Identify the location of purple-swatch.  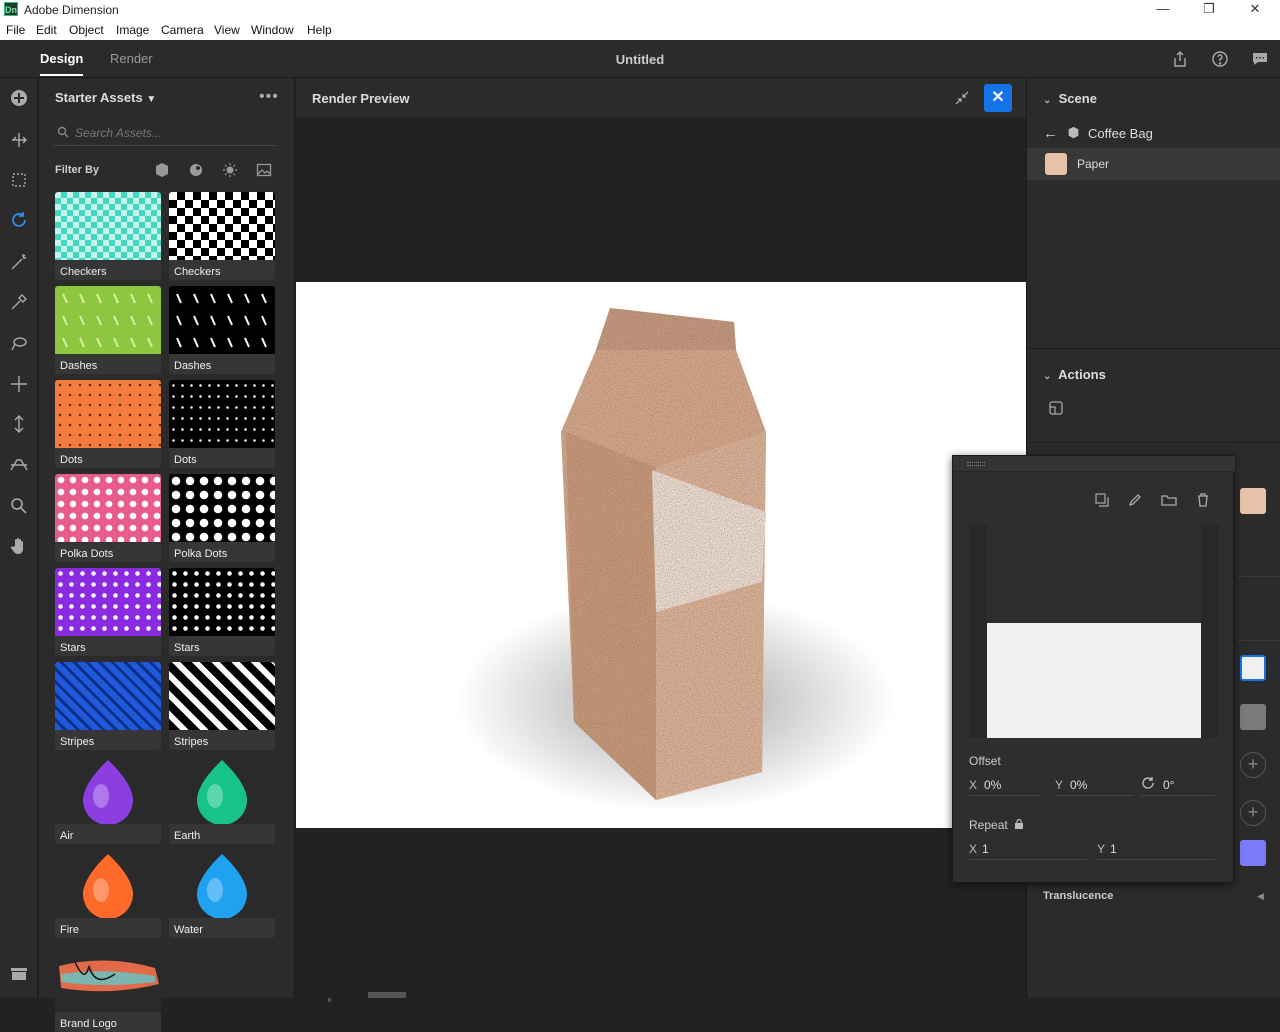
(1253, 853).